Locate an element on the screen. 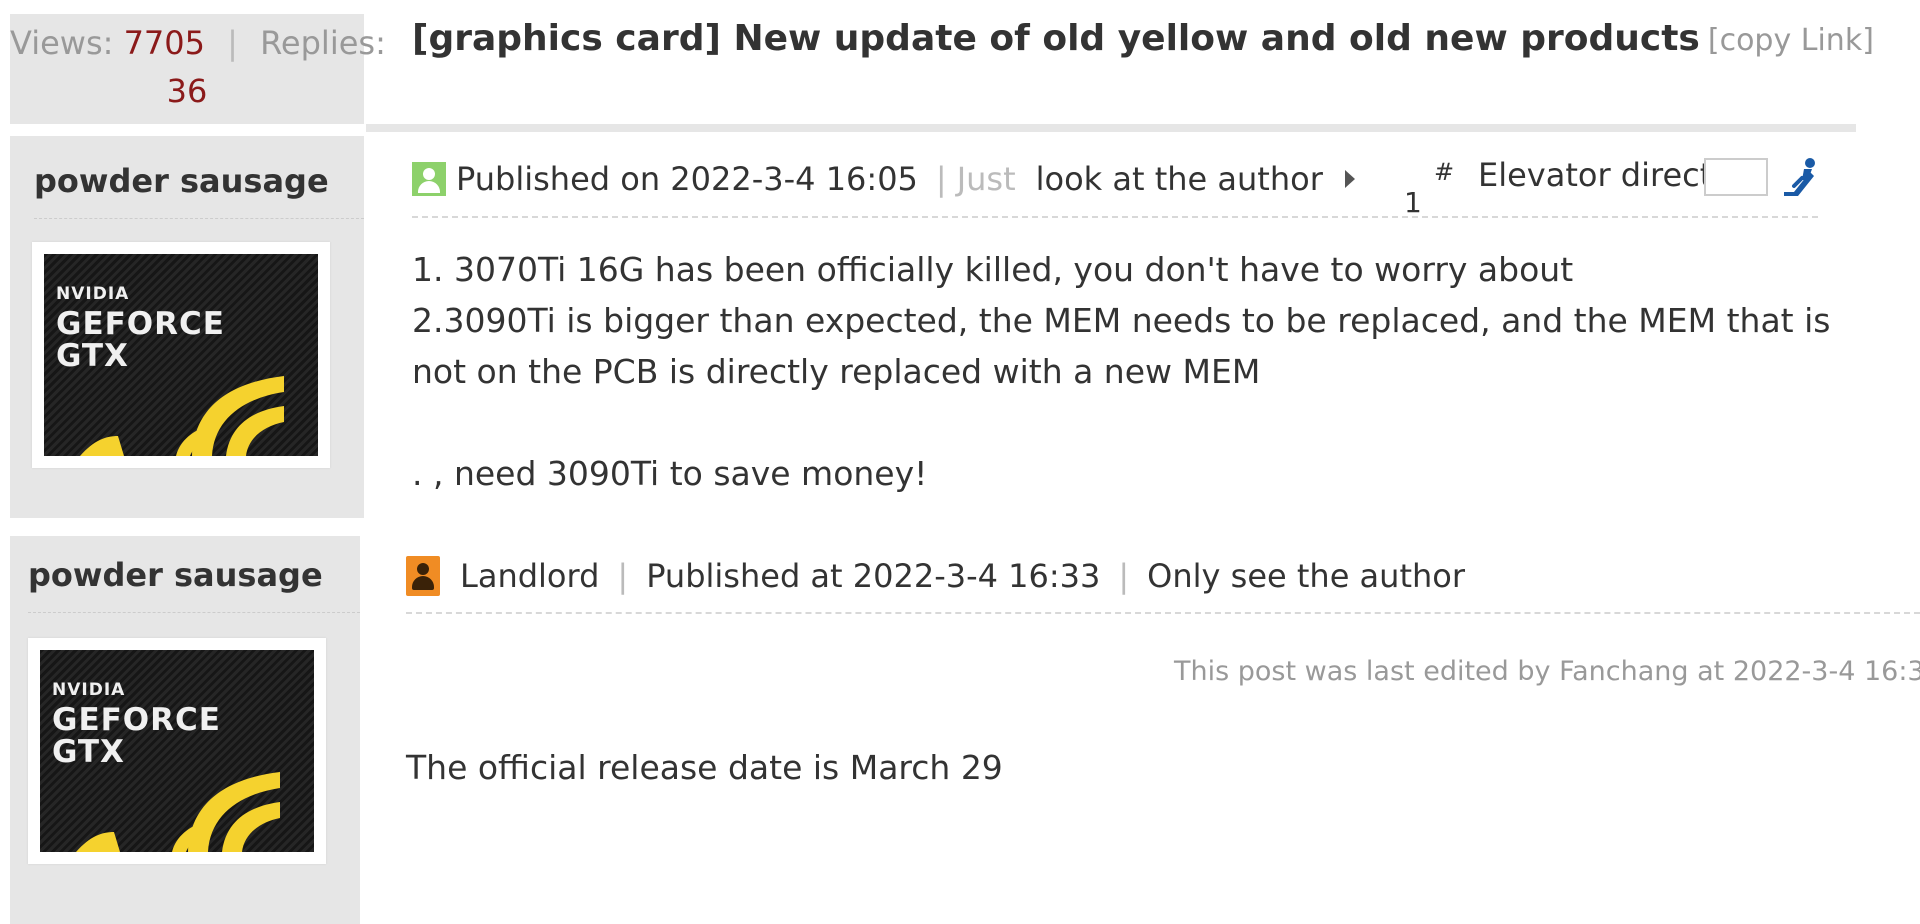  thread-stats: Views: 7705 | Replies: 36 is located at coordinates (198, 69).